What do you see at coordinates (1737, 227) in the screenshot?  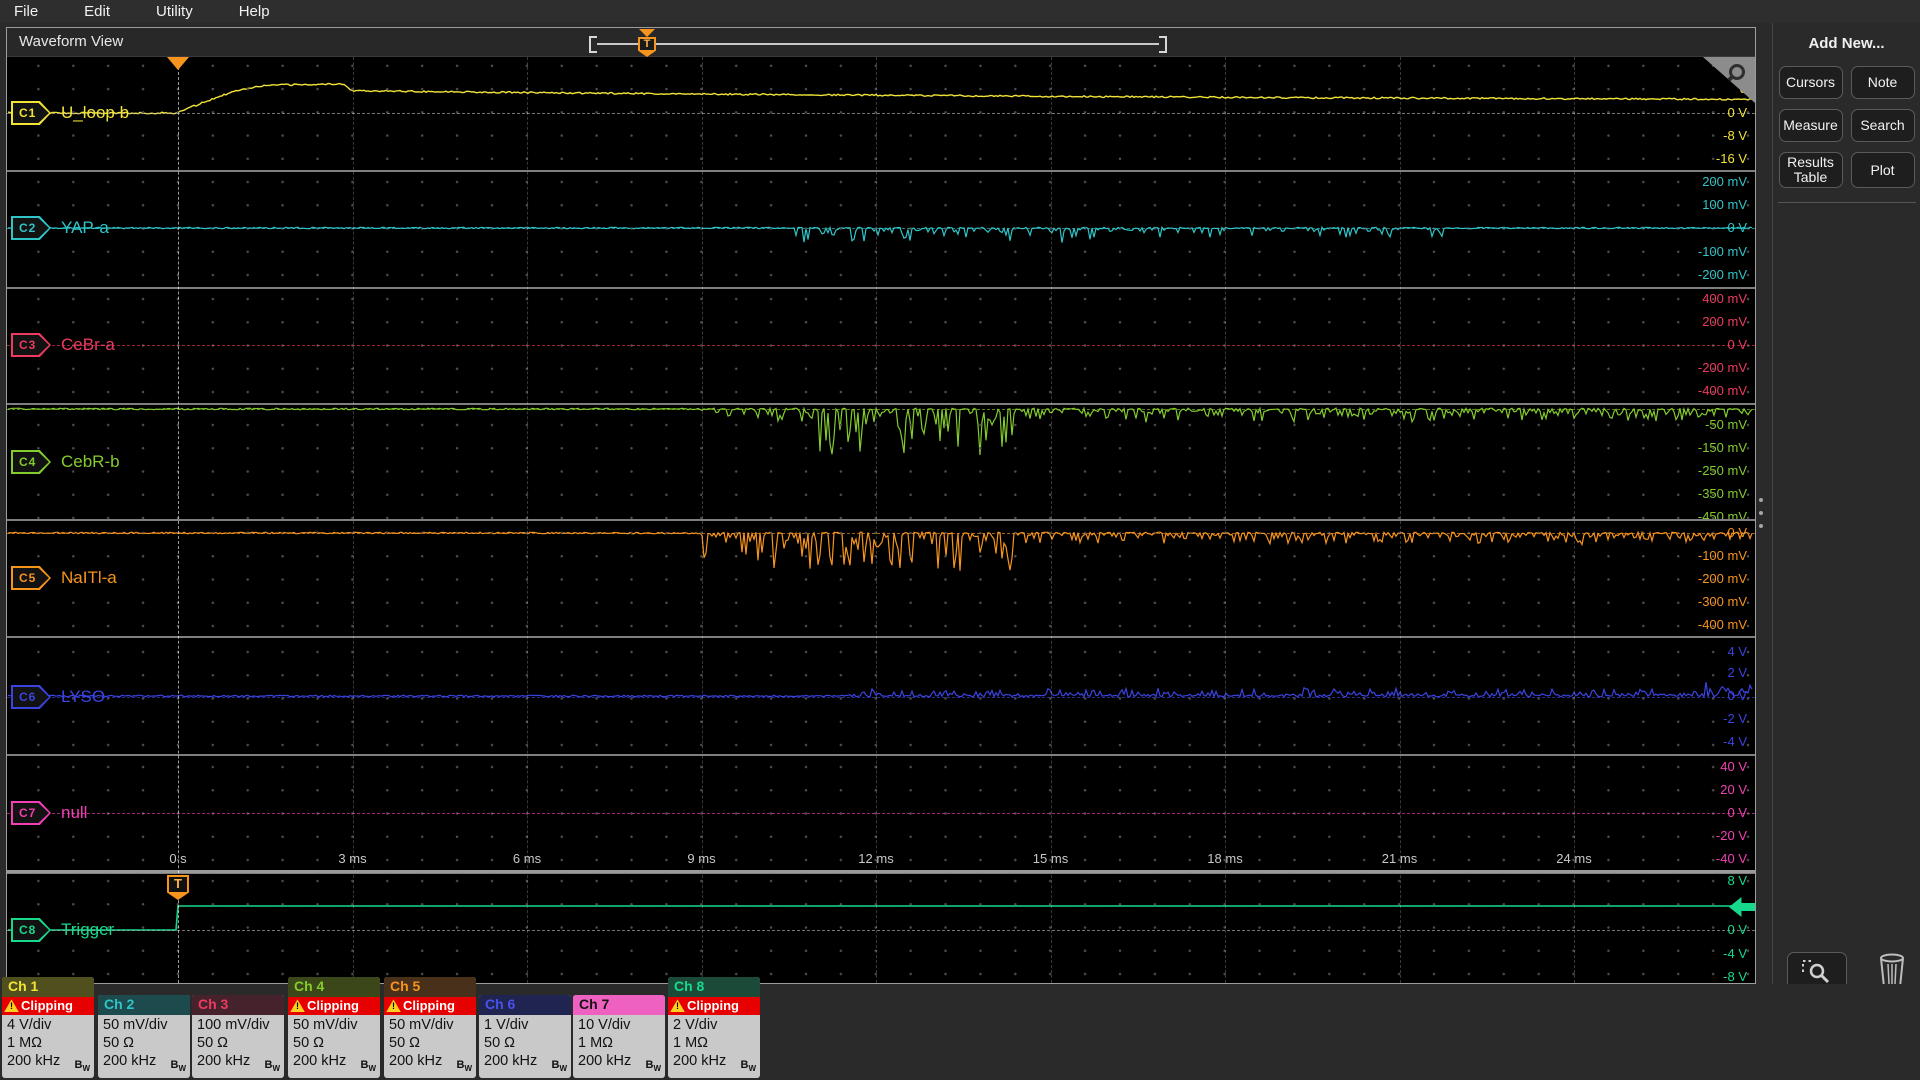 I see `scale-label-c2: 0 V` at bounding box center [1737, 227].